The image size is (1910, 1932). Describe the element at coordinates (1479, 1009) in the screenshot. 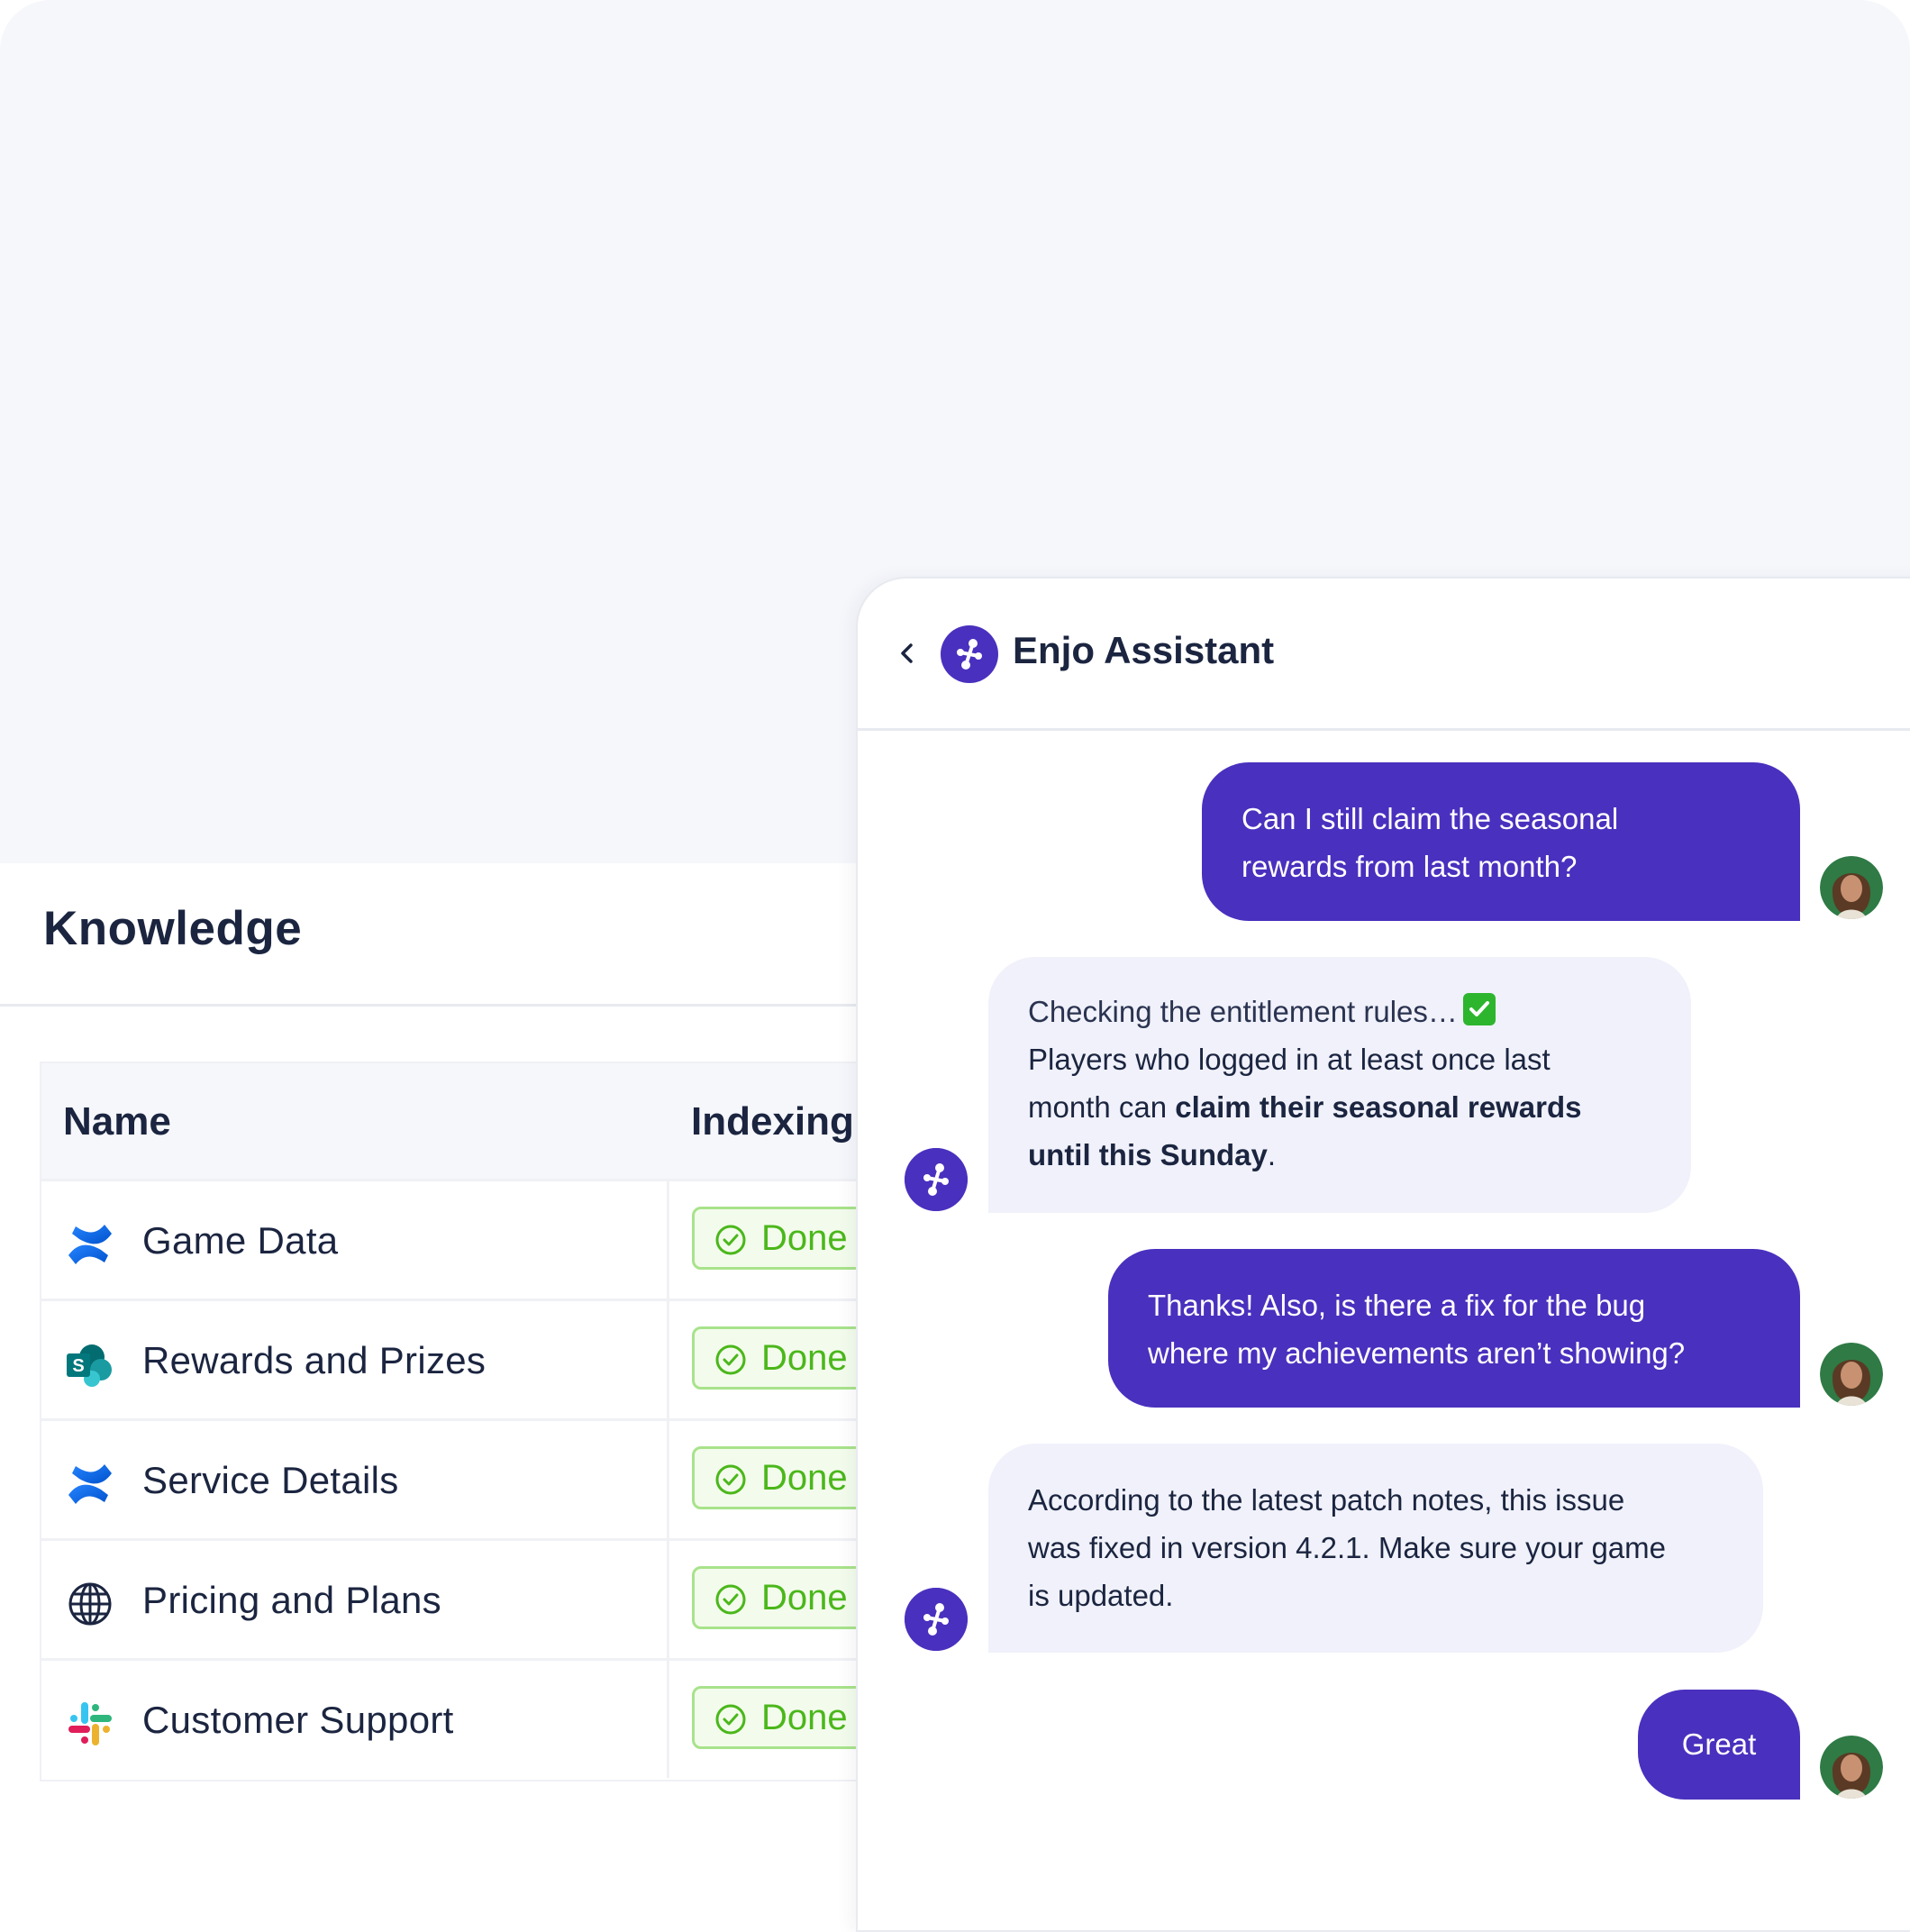

I see `check-mark-emoji-icon` at that location.